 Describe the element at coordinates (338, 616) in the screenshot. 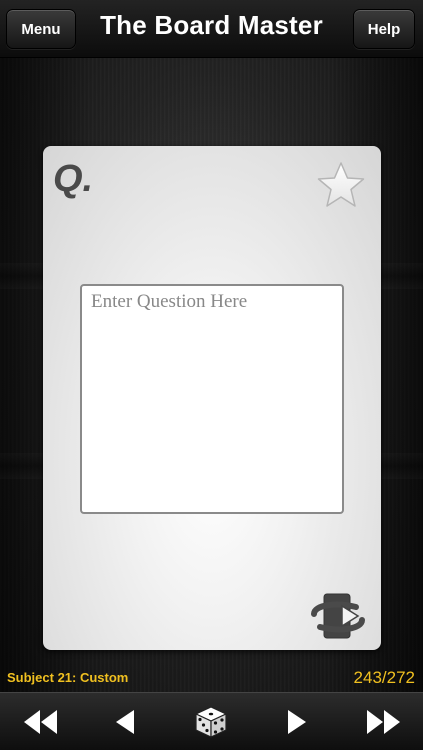

I see `flip-card-icon` at that location.